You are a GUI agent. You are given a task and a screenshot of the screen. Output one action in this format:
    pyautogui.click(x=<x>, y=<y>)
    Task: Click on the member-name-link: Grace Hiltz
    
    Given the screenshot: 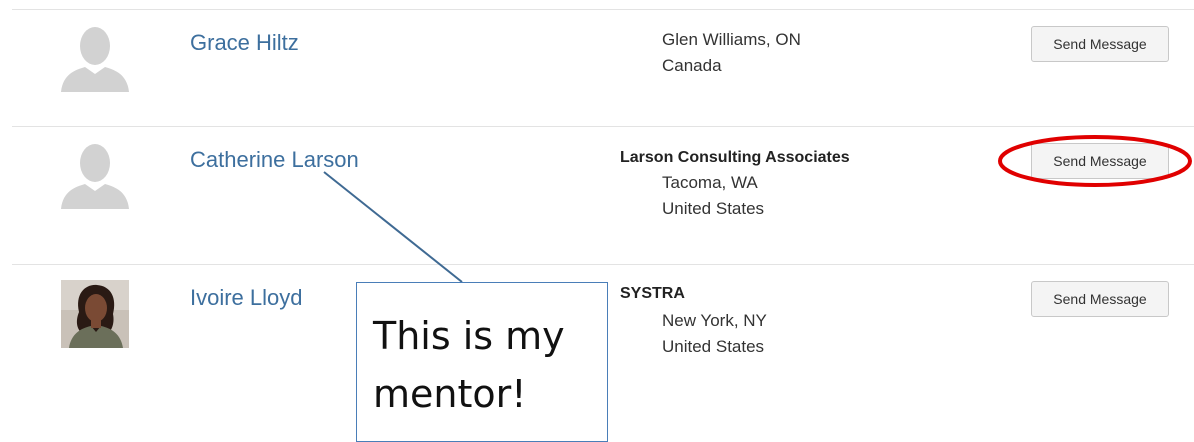 What is the action you would take?
    pyautogui.click(x=244, y=43)
    